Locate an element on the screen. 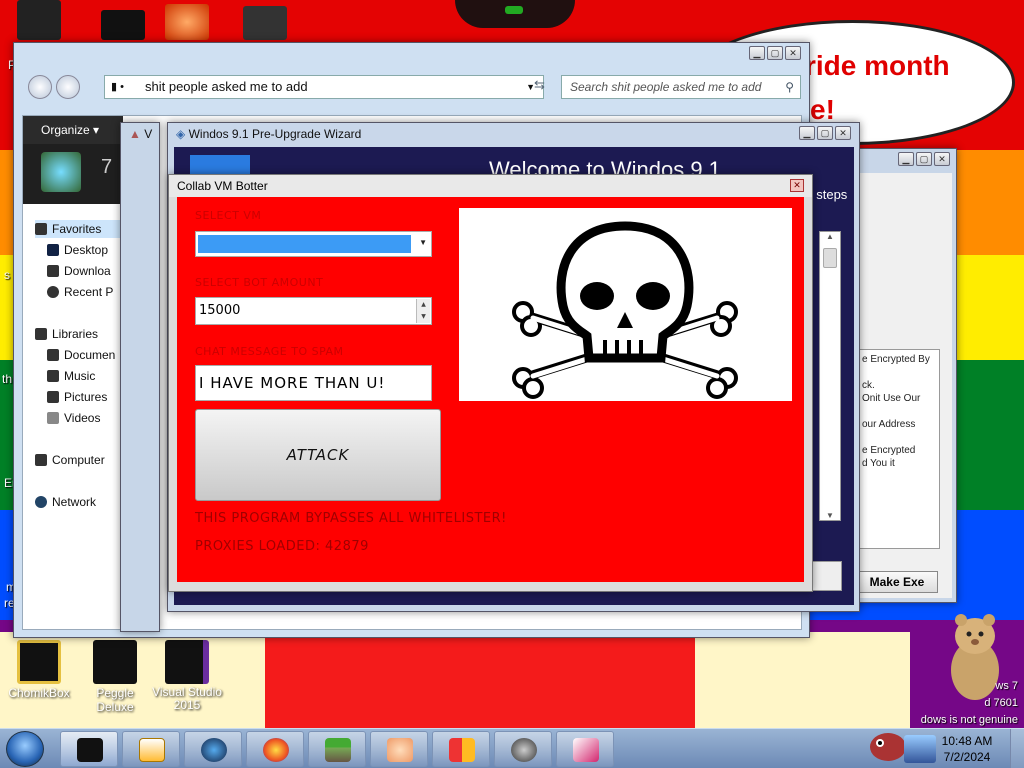 The width and height of the screenshot is (1024, 768). taskbar-app-minecraft is located at coordinates (337, 749).